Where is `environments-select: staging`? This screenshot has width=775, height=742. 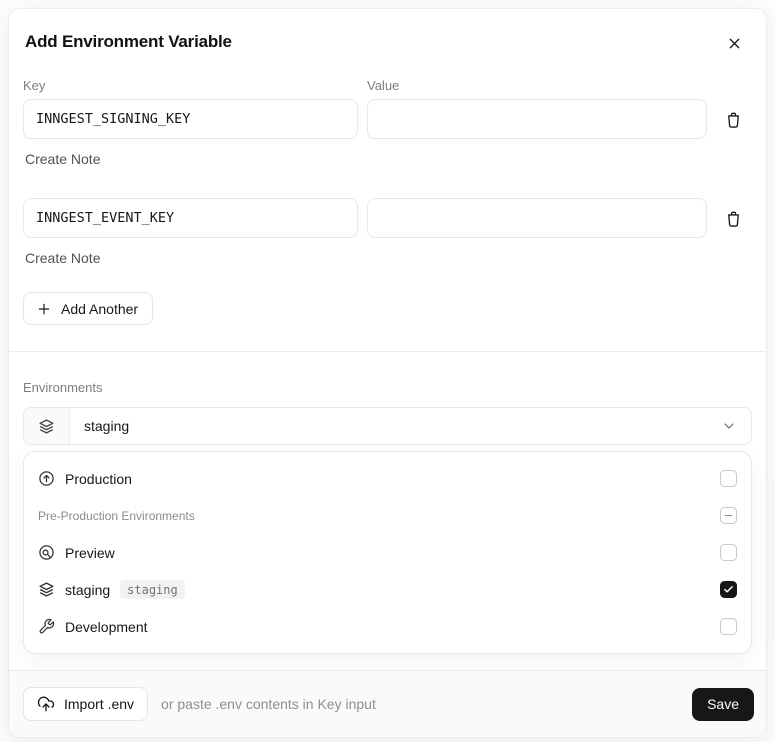
environments-select: staging is located at coordinates (387, 426).